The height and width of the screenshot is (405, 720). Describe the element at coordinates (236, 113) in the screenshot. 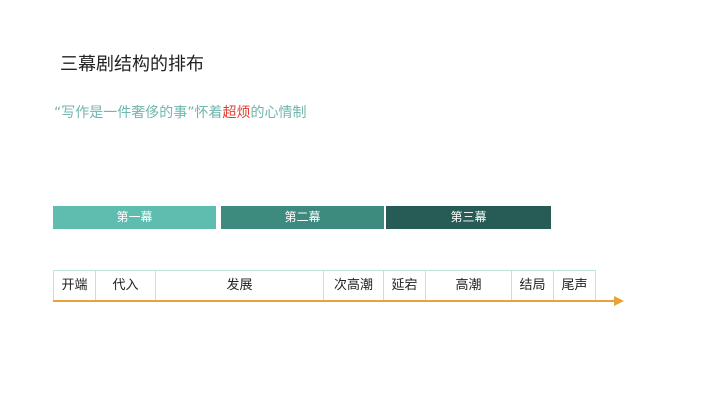

I see `subtitle-highlight: 超烦` at that location.